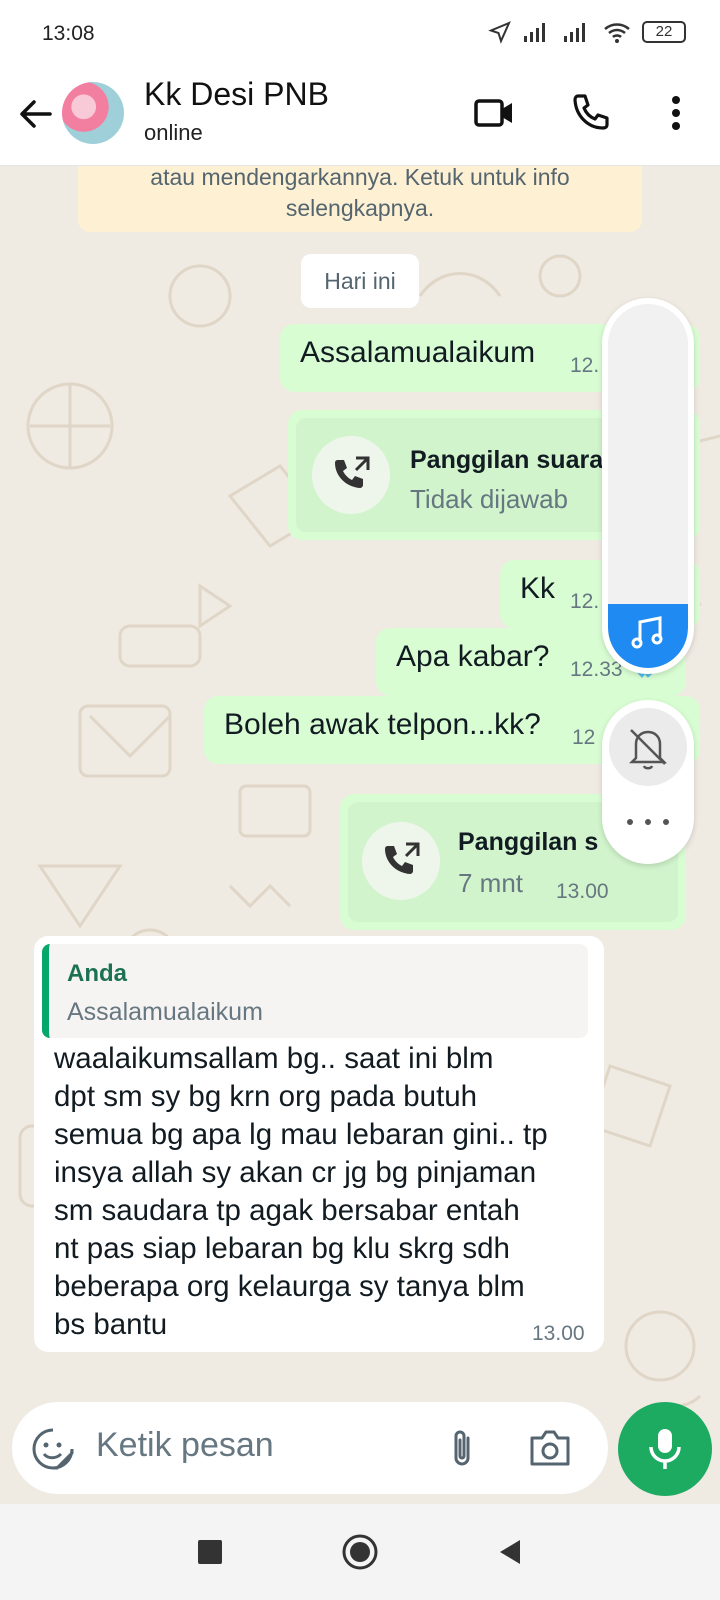 The image size is (720, 1600). Describe the element at coordinates (584, 737) in the screenshot. I see `message-time: 12` at that location.